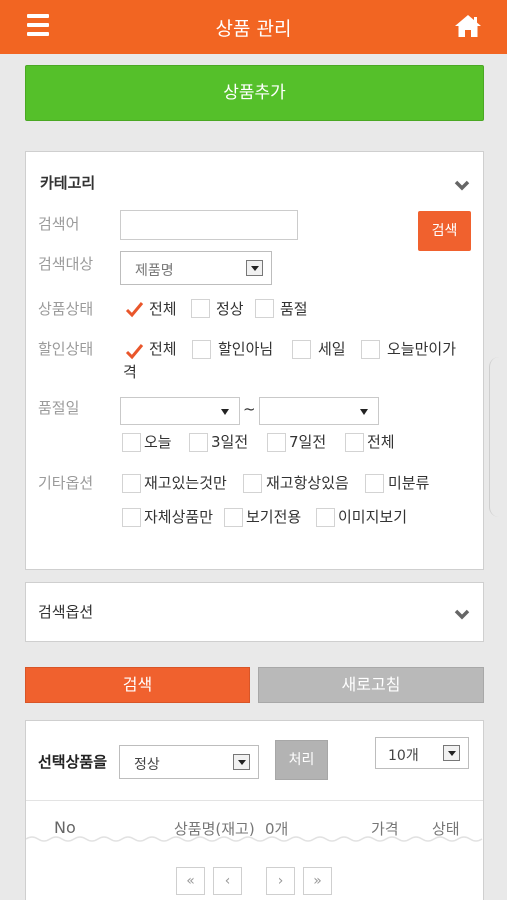 This screenshot has width=507, height=900. What do you see at coordinates (66, 349) in the screenshot?
I see `discount-status-label: 할인상태` at bounding box center [66, 349].